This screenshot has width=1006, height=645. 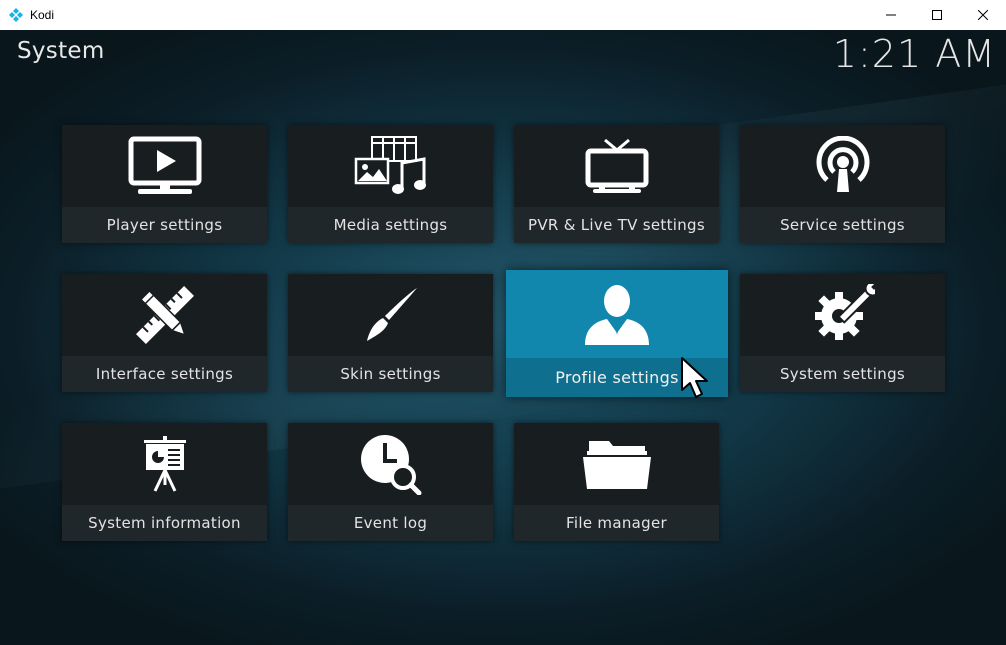 I want to click on media-icon, so click(x=390, y=165).